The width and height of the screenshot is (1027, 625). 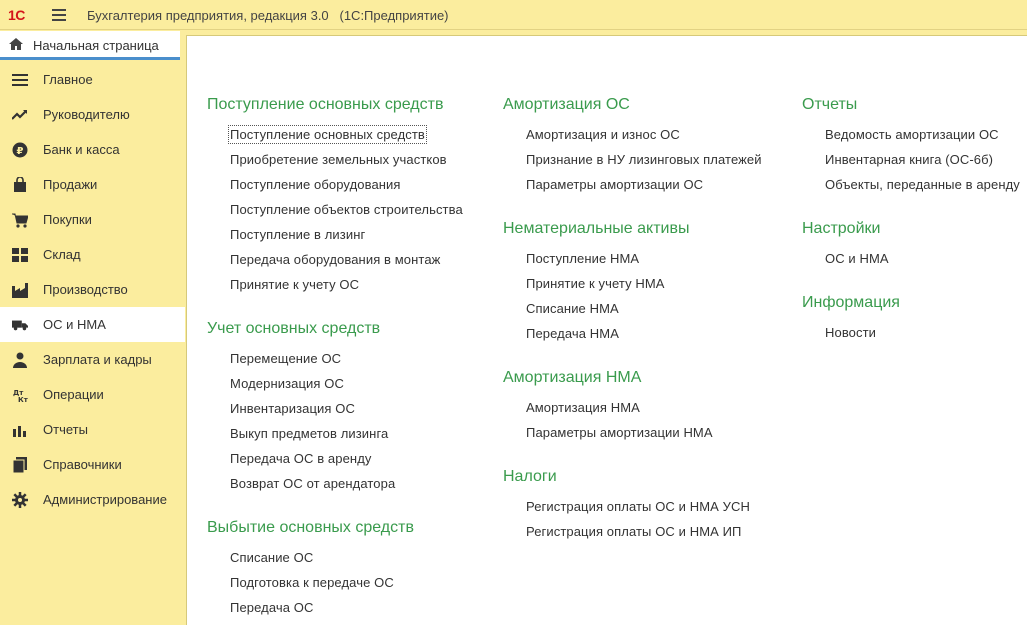 What do you see at coordinates (294, 328) in the screenshot?
I see `section-title: Учет основных средств` at bounding box center [294, 328].